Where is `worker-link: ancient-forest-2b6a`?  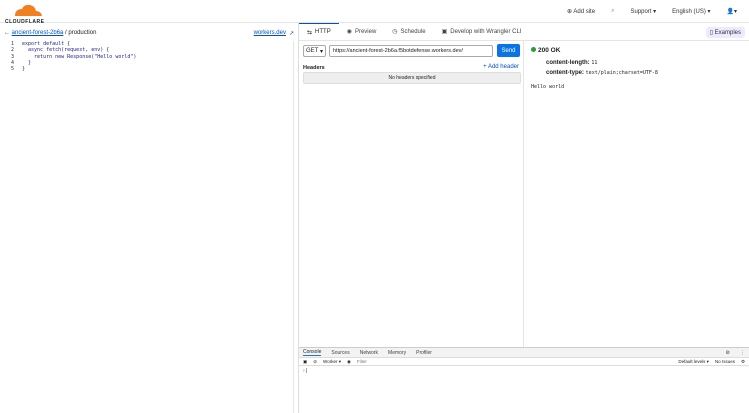
worker-link: ancient-forest-2b6a is located at coordinates (38, 33).